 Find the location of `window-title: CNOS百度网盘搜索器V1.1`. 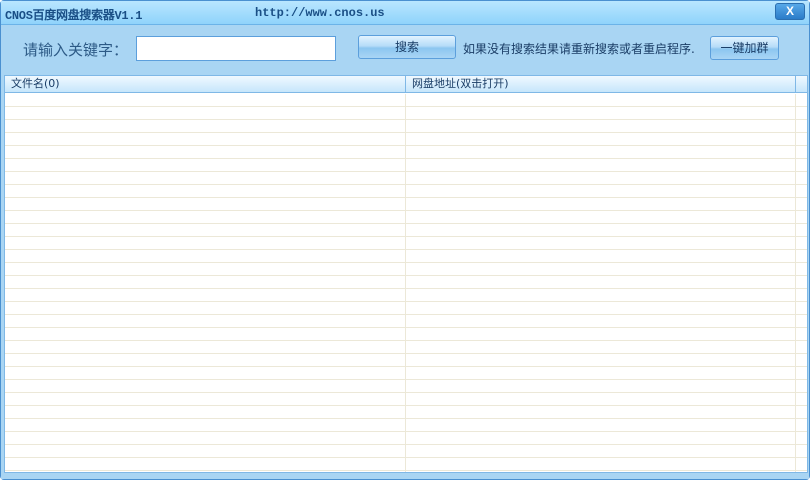

window-title: CNOS百度网盘搜索器V1.1 is located at coordinates (74, 16).